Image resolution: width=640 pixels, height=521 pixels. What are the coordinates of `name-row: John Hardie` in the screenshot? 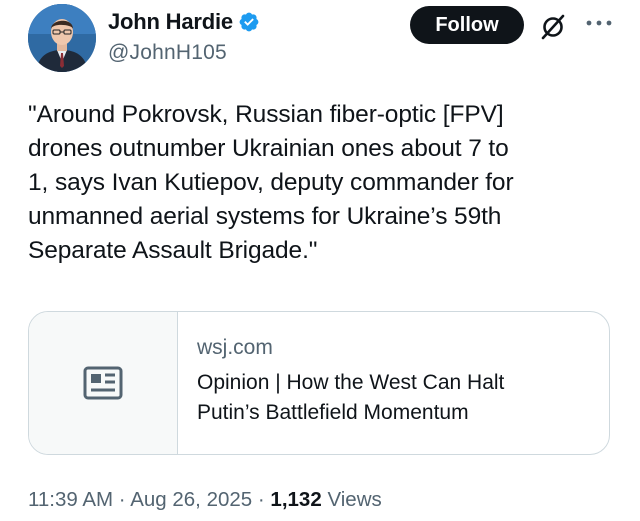 It's located at (184, 22).